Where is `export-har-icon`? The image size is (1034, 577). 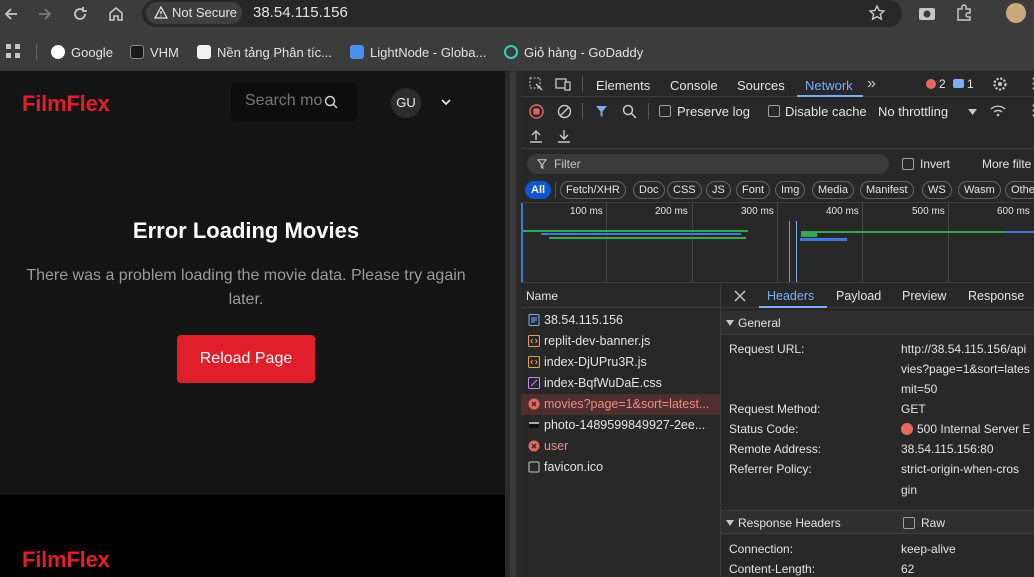 export-har-icon is located at coordinates (564, 136).